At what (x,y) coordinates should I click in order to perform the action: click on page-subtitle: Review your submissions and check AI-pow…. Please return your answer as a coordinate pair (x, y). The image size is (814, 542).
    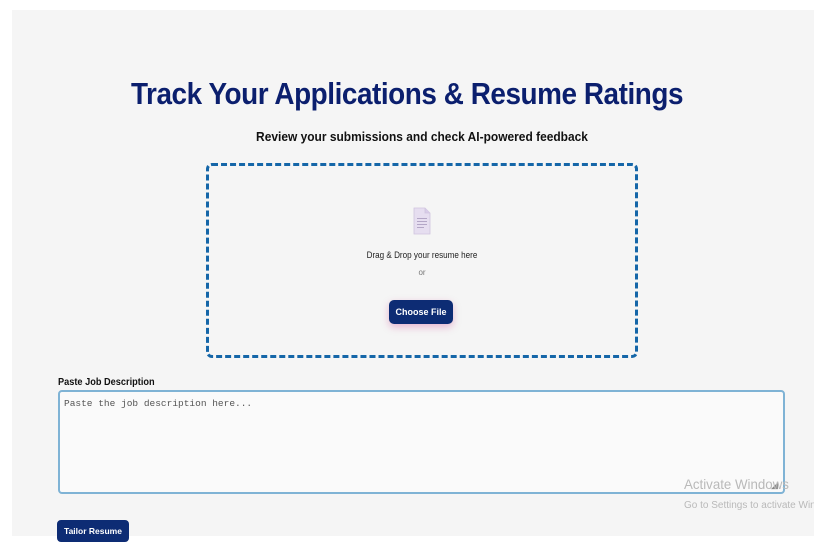
    Looking at the image, I should click on (422, 136).